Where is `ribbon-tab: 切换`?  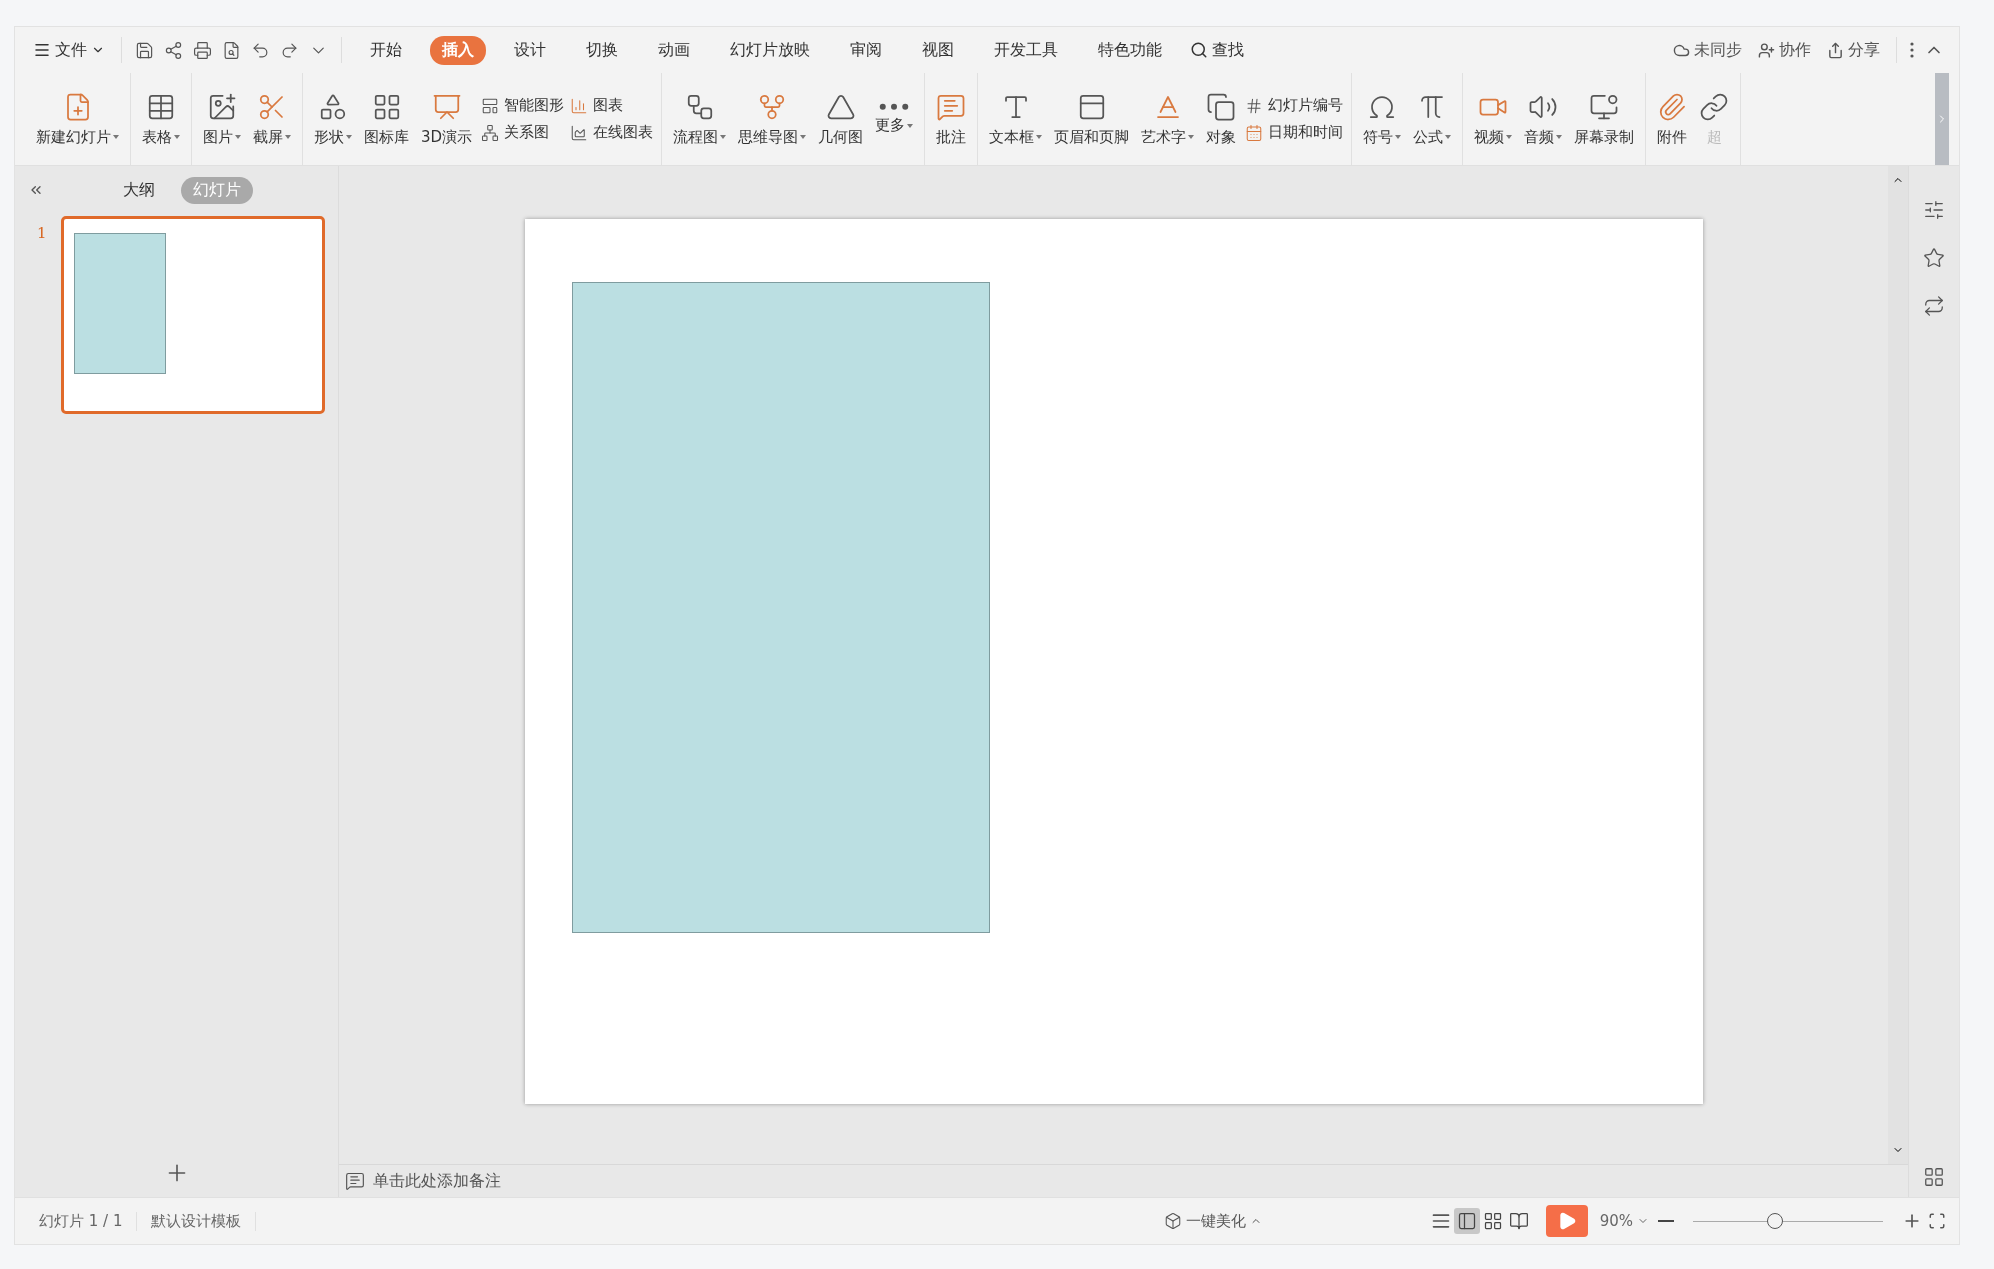
ribbon-tab: 切换 is located at coordinates (602, 50).